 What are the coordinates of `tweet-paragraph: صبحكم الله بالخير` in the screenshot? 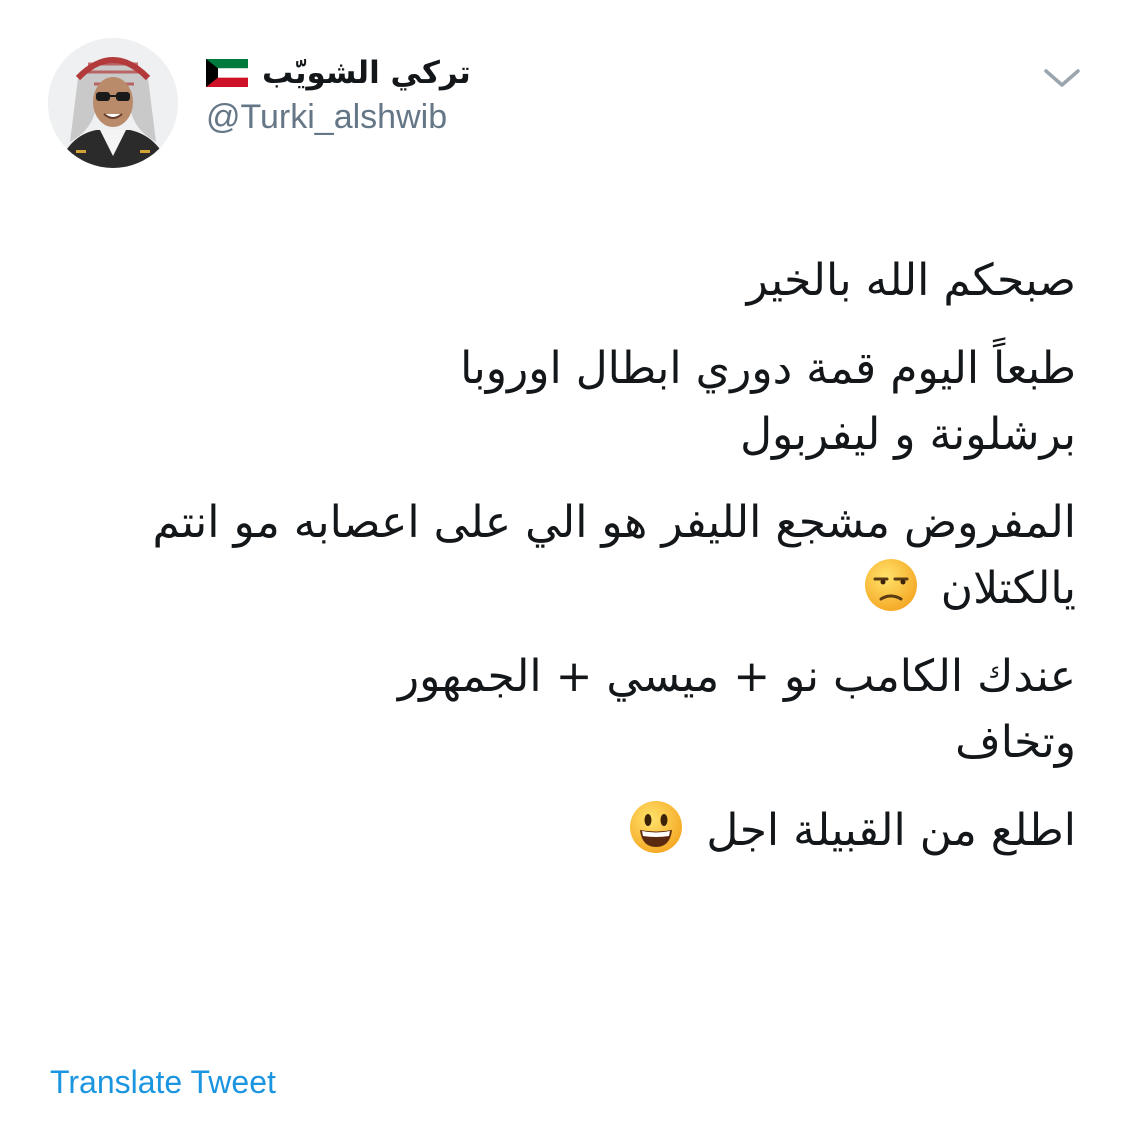 It's located at (562, 281).